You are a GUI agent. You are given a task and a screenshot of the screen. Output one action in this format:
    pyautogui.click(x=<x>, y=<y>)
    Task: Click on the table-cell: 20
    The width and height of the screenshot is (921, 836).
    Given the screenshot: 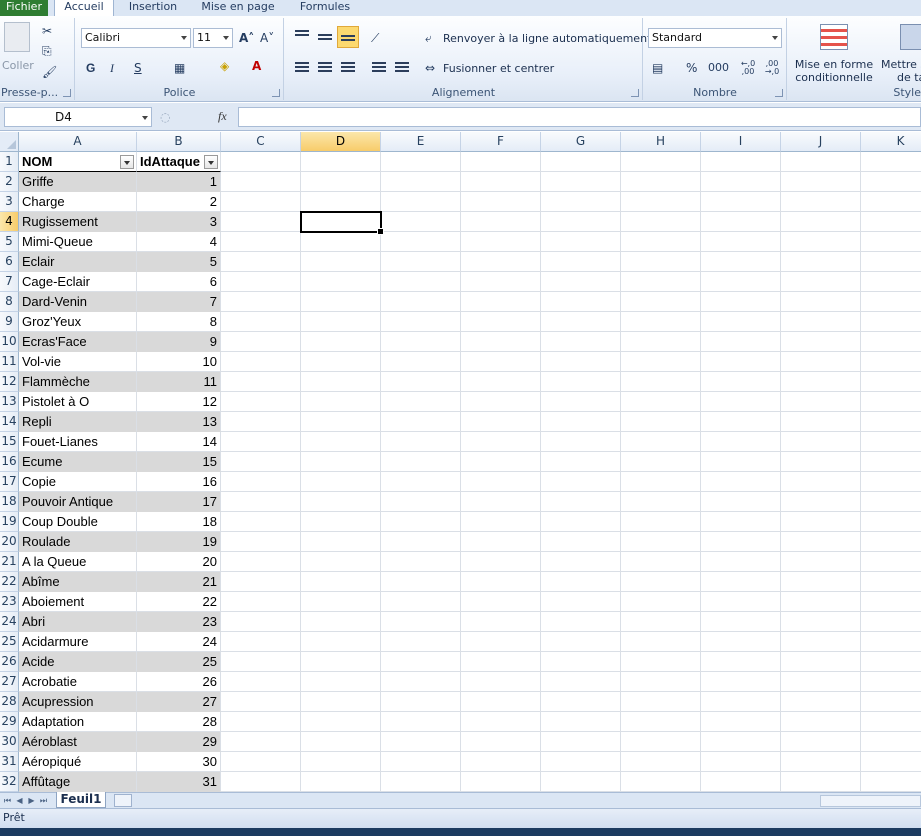 What is the action you would take?
    pyautogui.click(x=179, y=562)
    